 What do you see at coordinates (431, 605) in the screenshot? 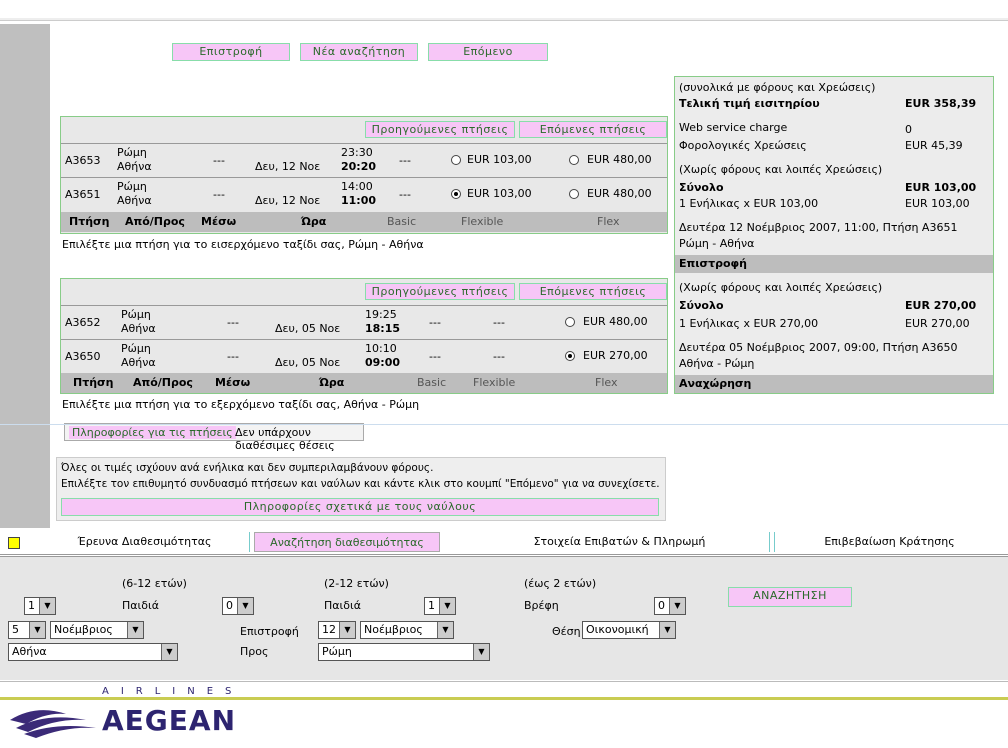
I see `adults-value: 1` at bounding box center [431, 605].